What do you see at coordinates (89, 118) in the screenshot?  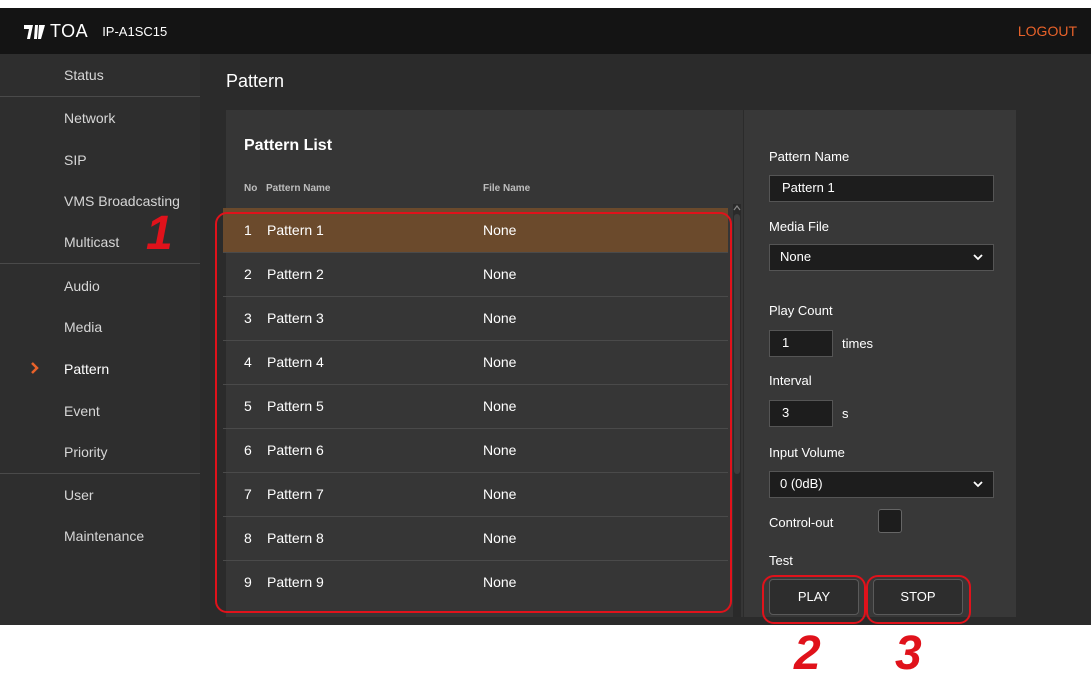 I see `sidebar-item-network: Network` at bounding box center [89, 118].